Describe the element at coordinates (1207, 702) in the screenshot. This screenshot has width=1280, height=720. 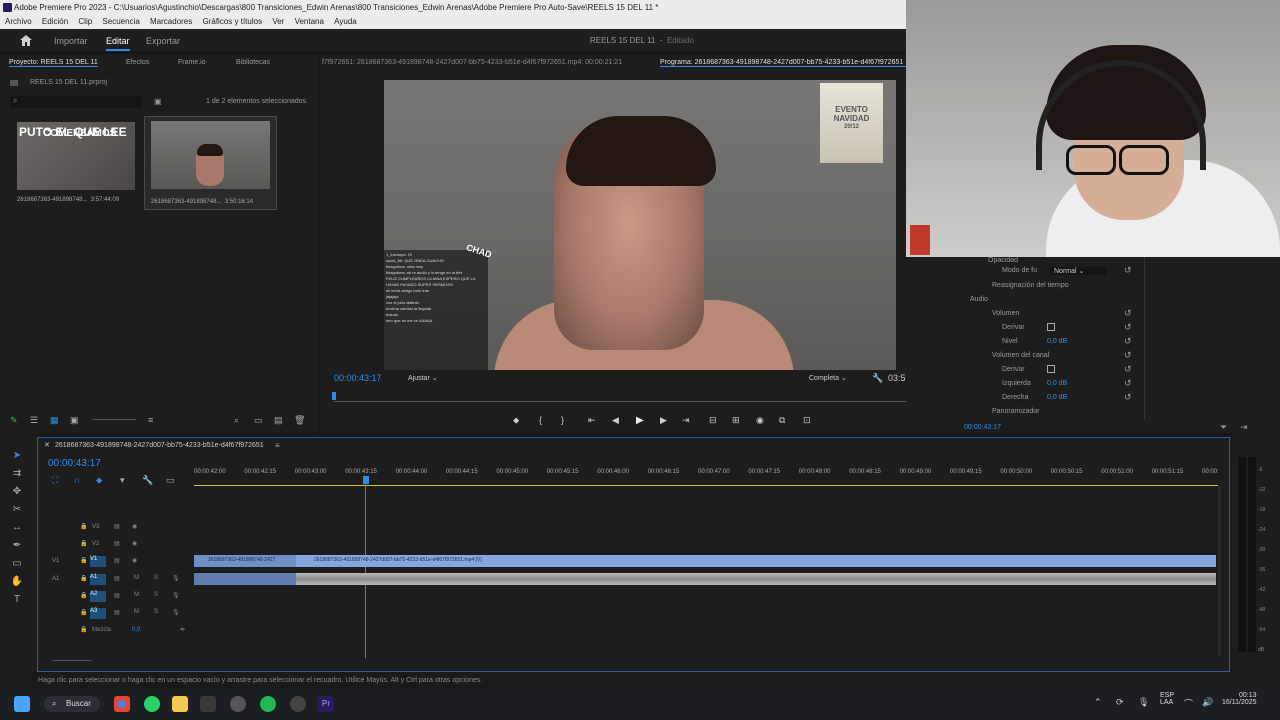
I see `volume-icon: 🔊` at that location.